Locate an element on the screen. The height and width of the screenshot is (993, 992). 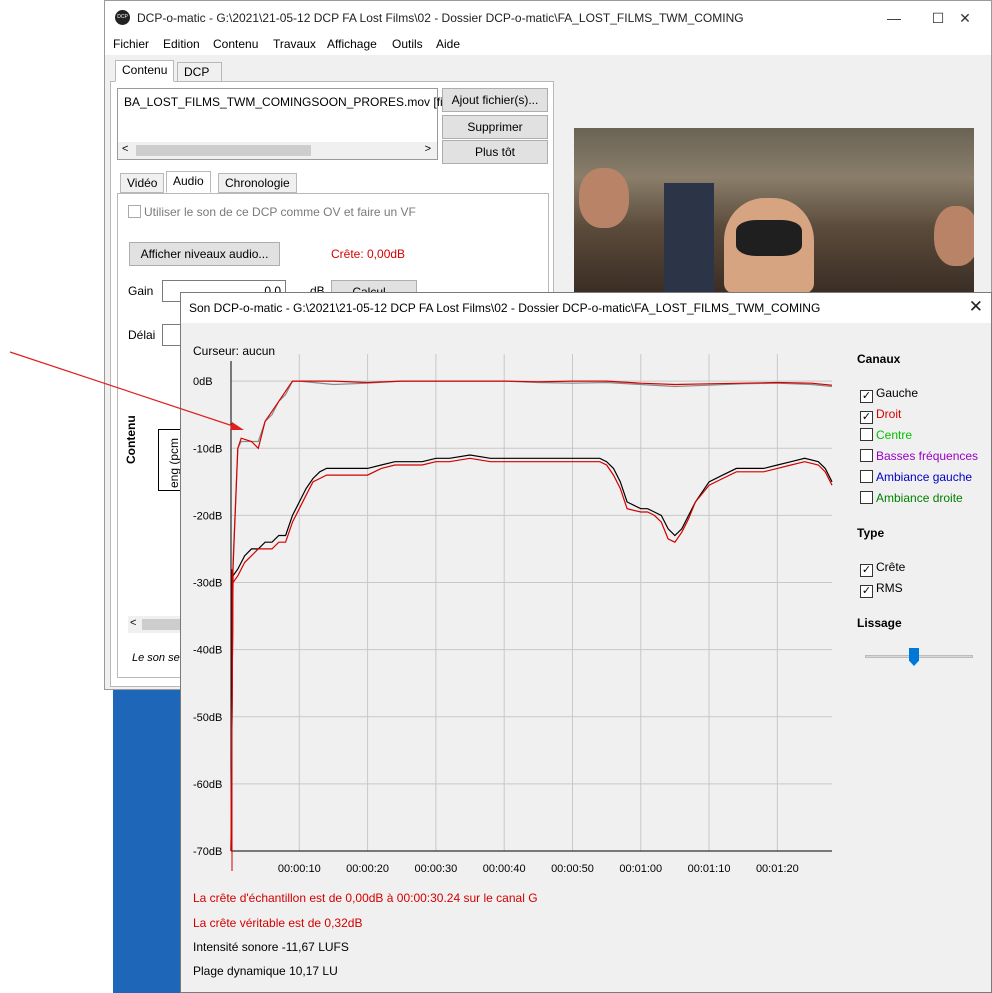
x-tick-label: 00:01:00 is located at coordinates (640, 869).